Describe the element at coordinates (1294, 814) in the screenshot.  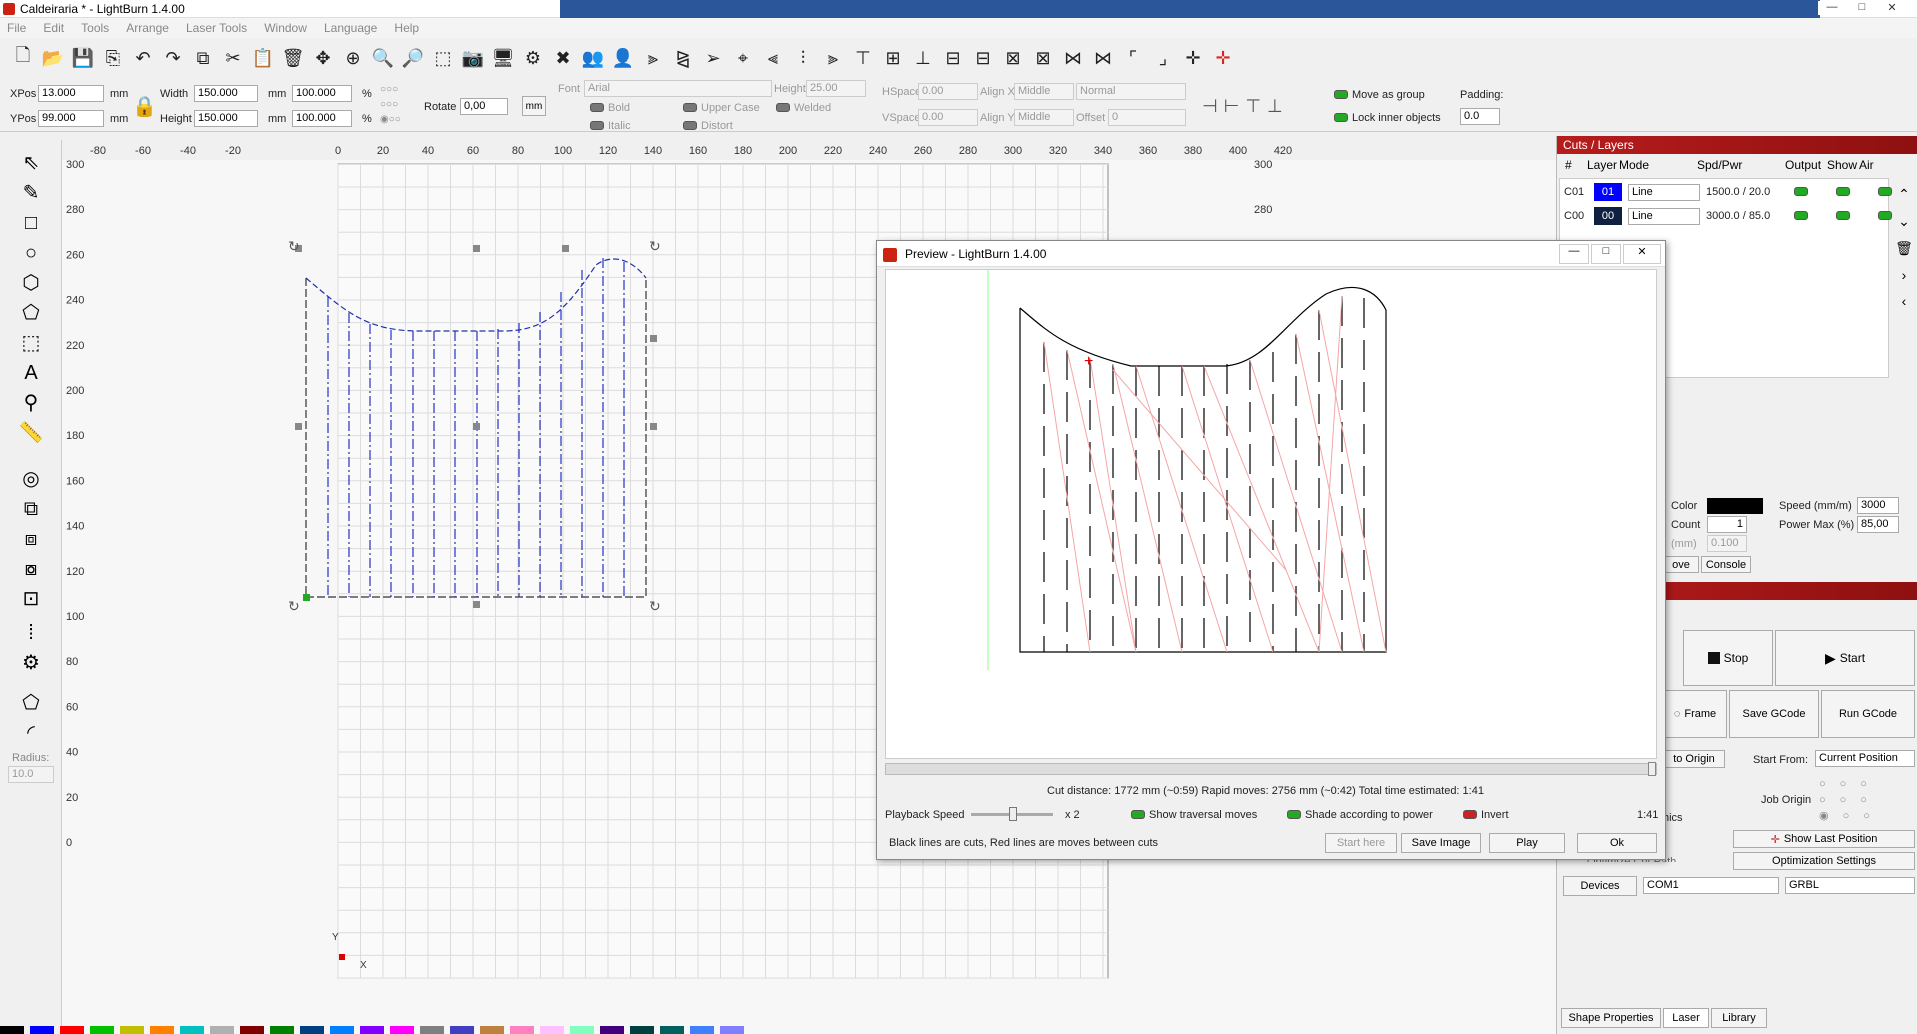
I see `shade-power-toggle` at that location.